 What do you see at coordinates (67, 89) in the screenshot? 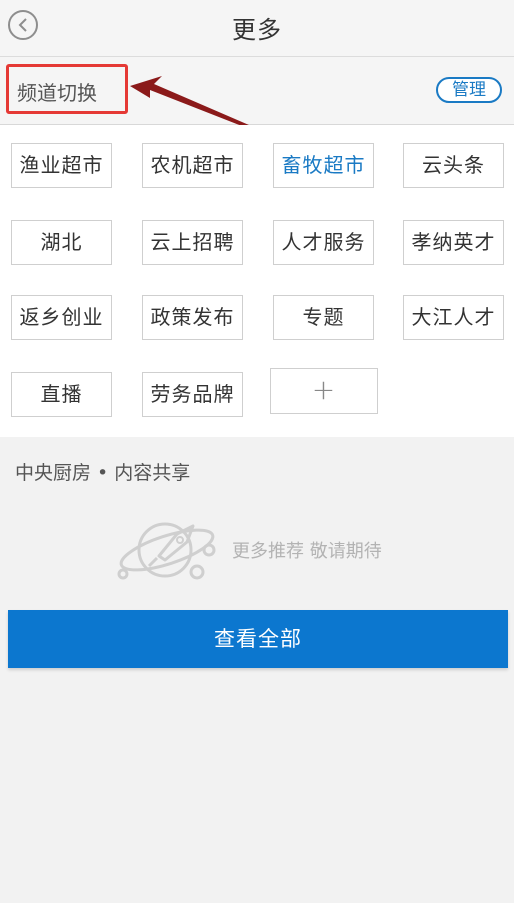
I see `channel-switch-label: 频道切换` at bounding box center [67, 89].